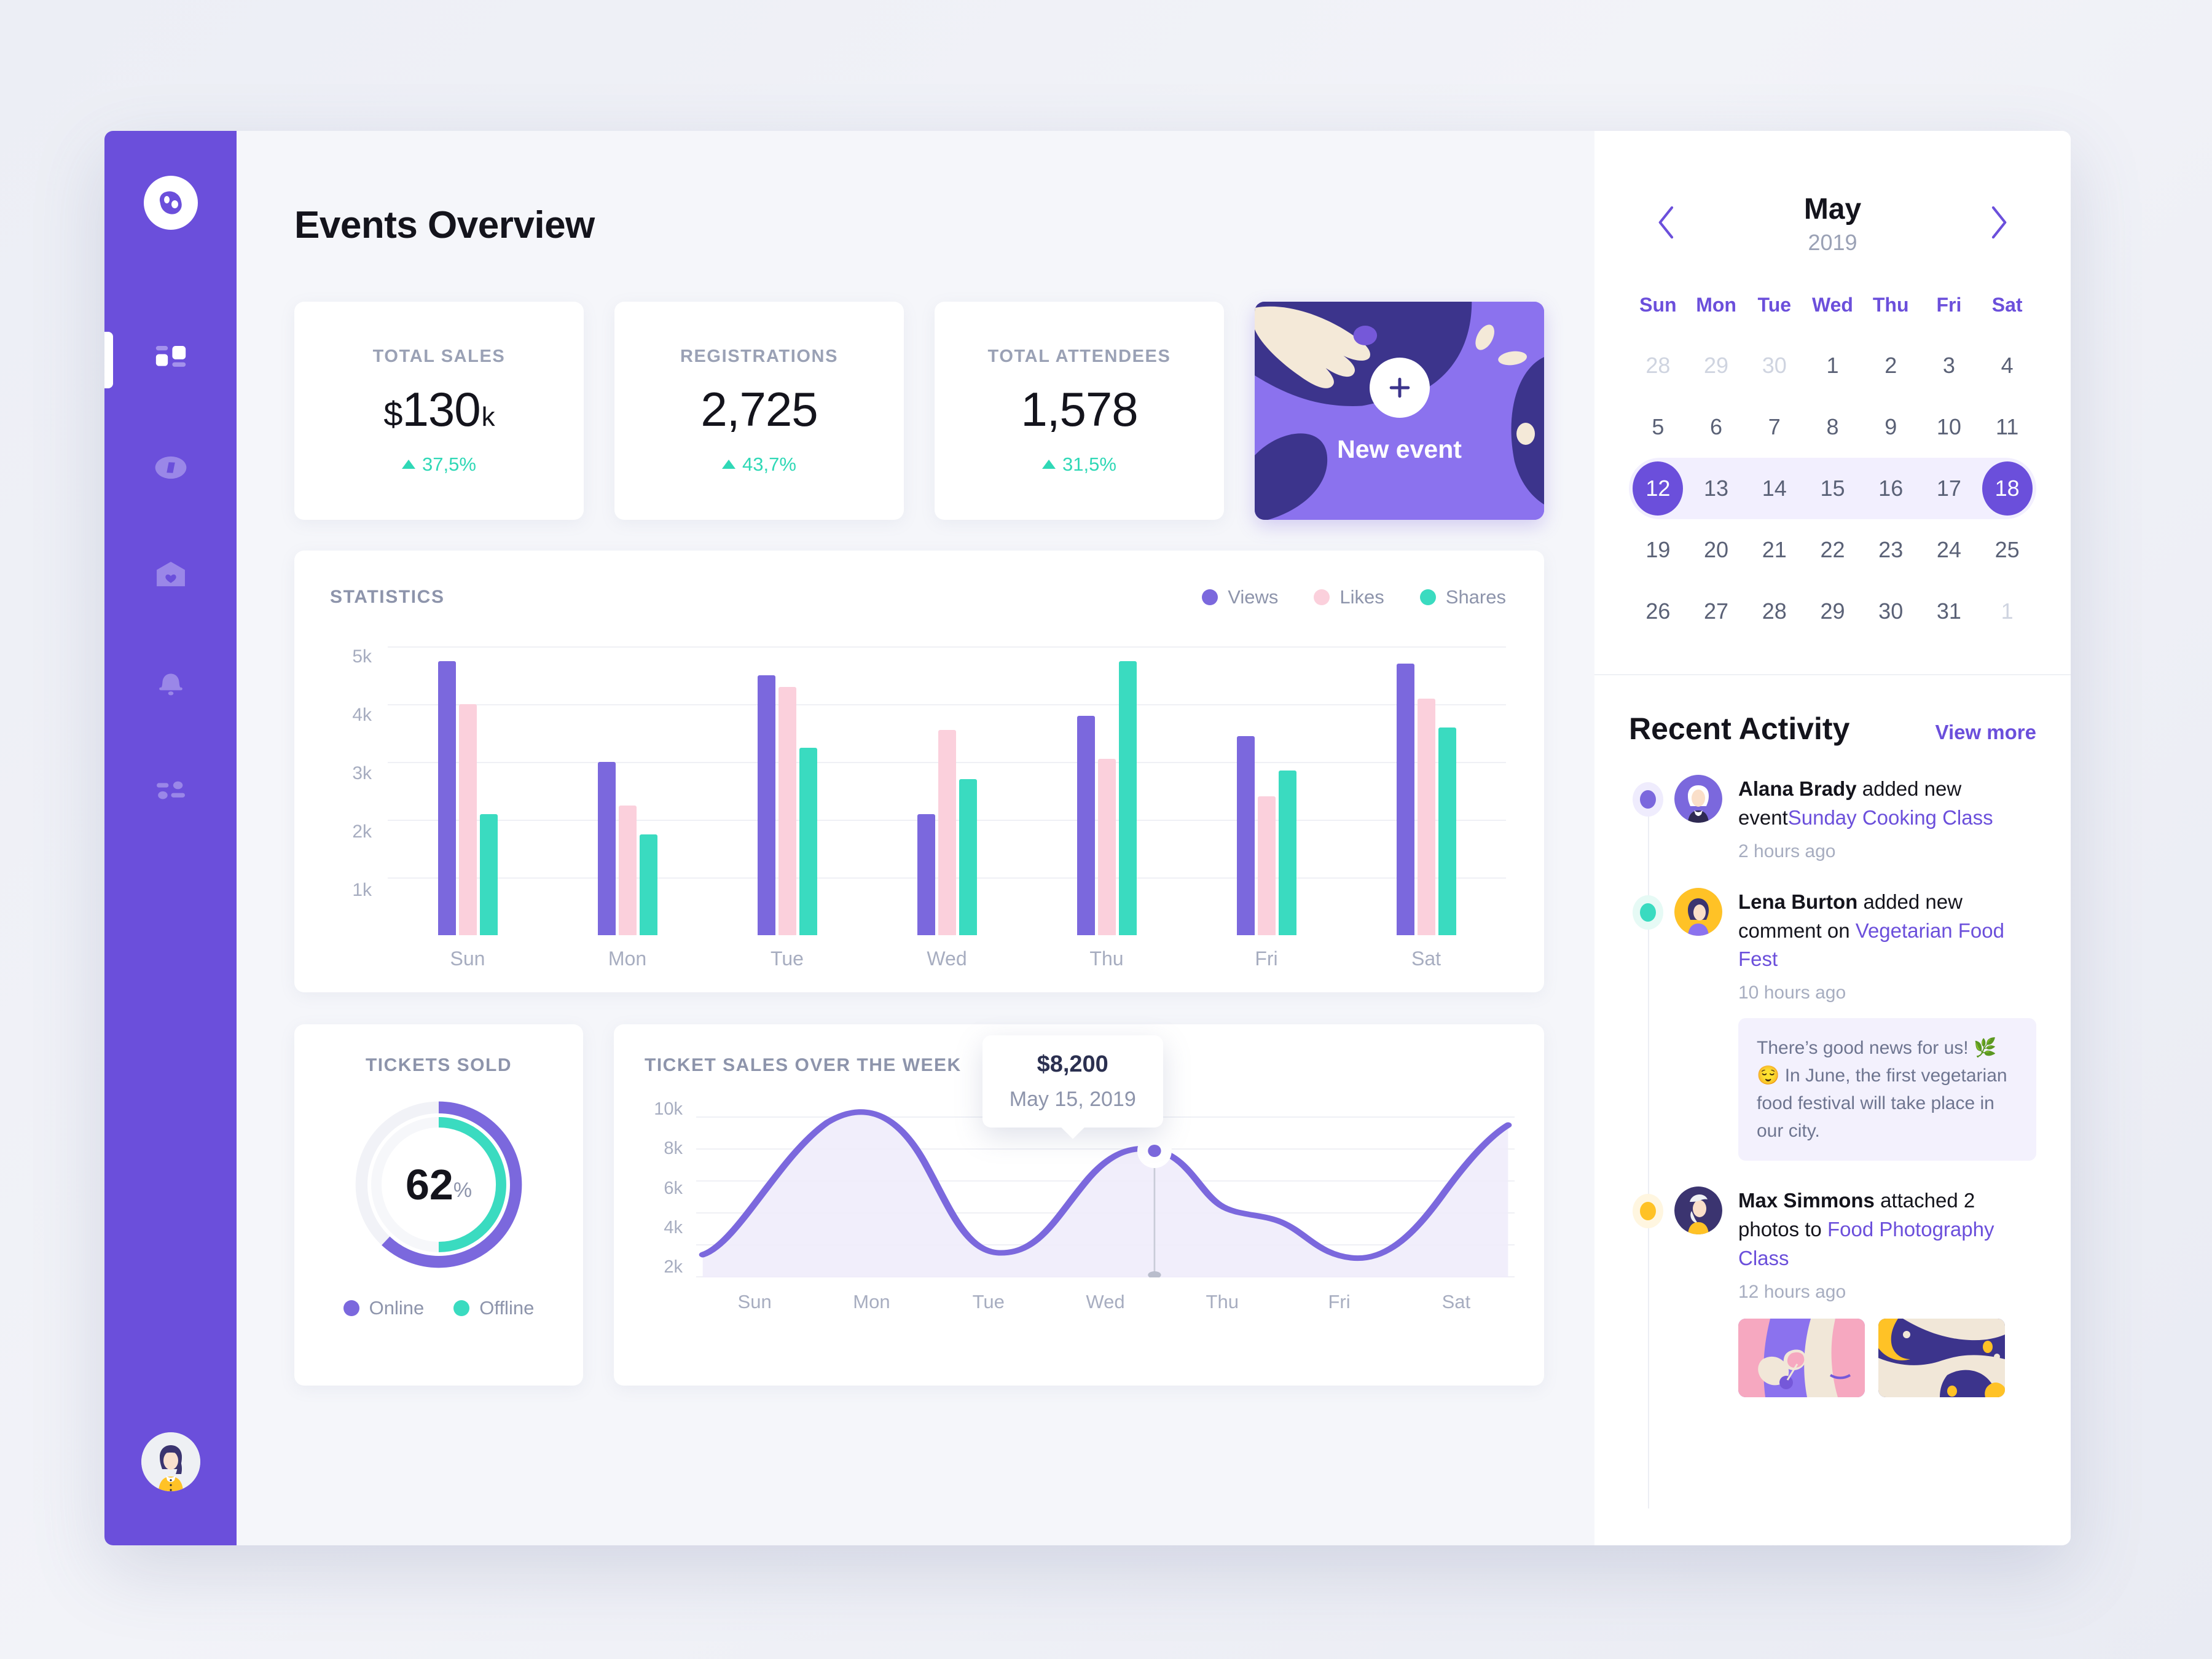  Describe the element at coordinates (1716, 550) in the screenshot. I see `calendar-day: 20` at that location.